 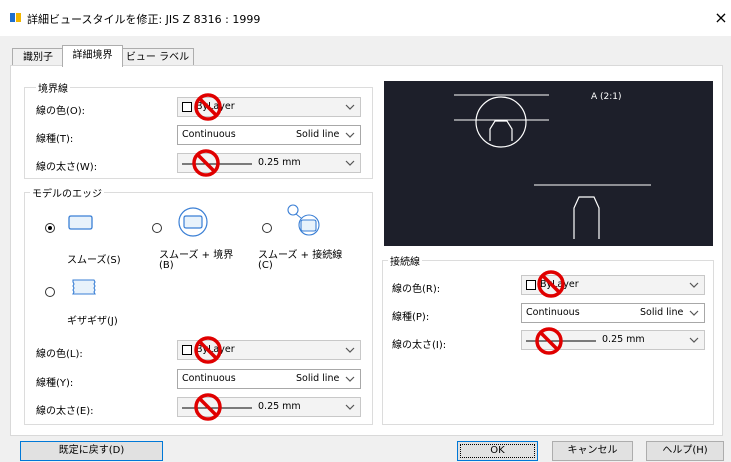 I want to click on boundary-linetype-label: 線種(T):, so click(x=55, y=139).